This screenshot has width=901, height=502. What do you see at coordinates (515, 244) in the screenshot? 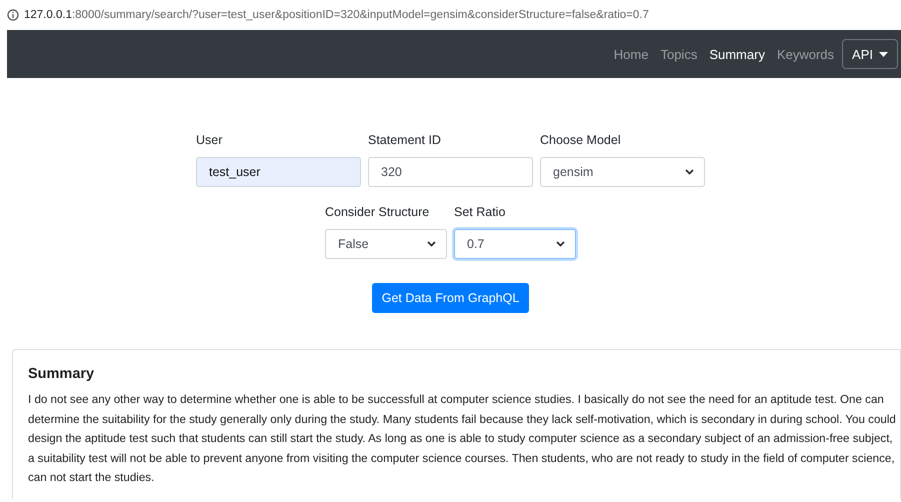
I see `select-field: 0.7` at bounding box center [515, 244].